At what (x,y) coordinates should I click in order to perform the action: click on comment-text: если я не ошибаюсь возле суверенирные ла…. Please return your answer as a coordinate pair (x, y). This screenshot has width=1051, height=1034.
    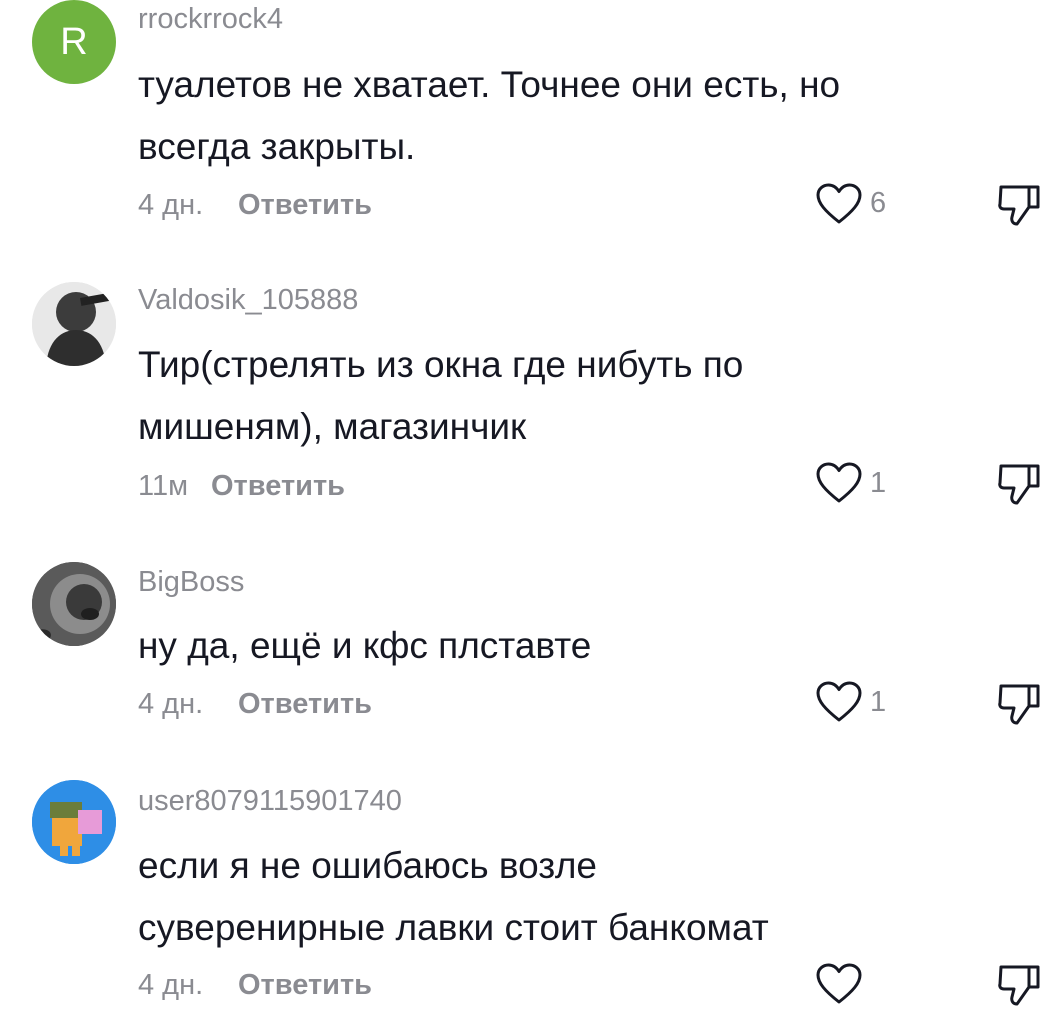
    Looking at the image, I should click on (548, 897).